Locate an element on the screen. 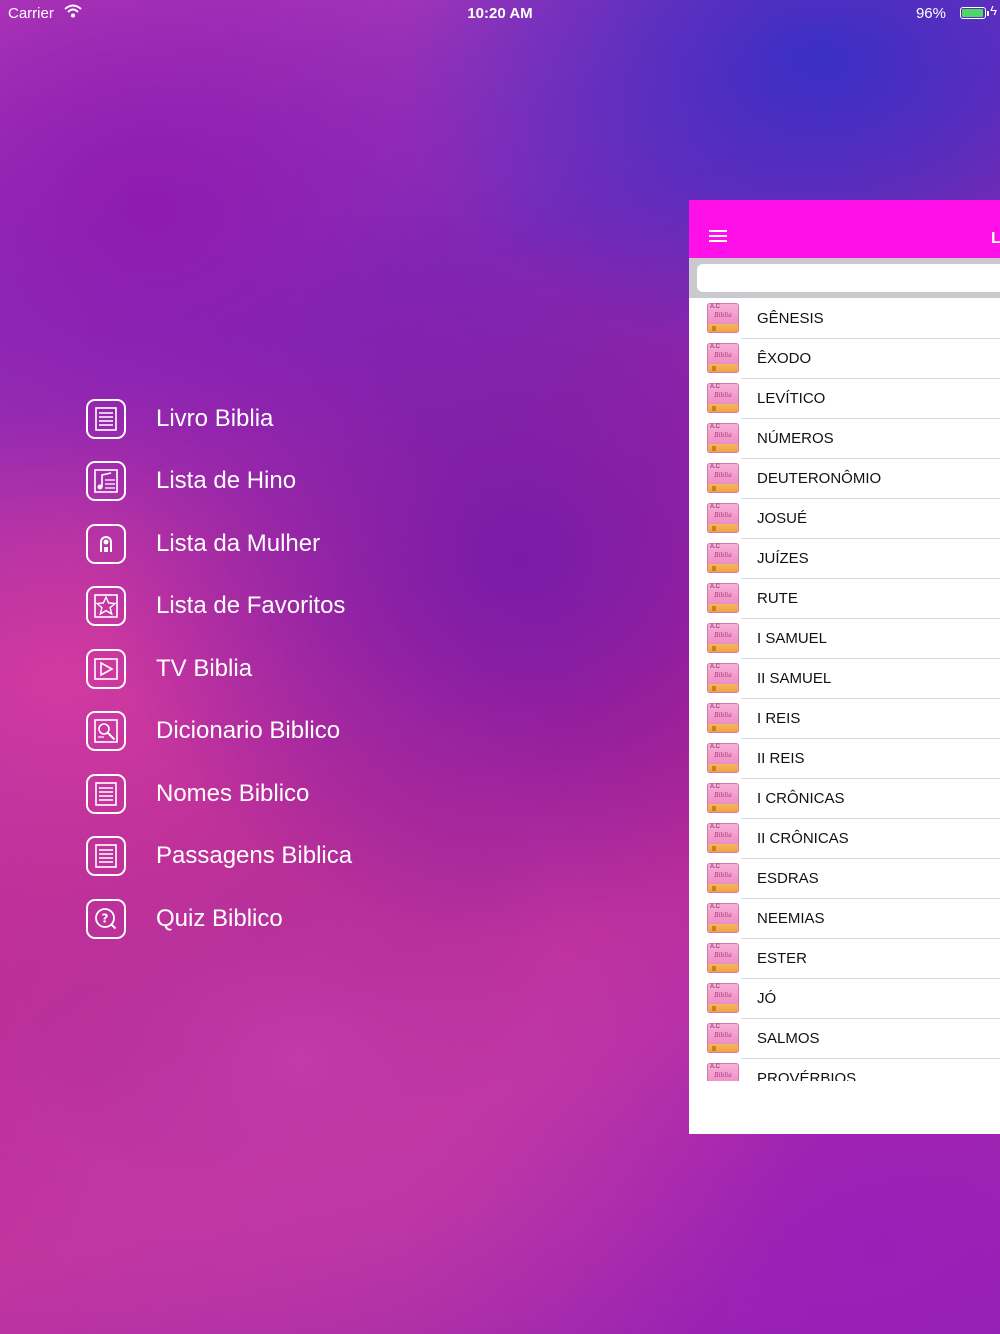 The width and height of the screenshot is (1000, 1334). book-row: A.C Biblia ESTER is located at coordinates (844, 959).